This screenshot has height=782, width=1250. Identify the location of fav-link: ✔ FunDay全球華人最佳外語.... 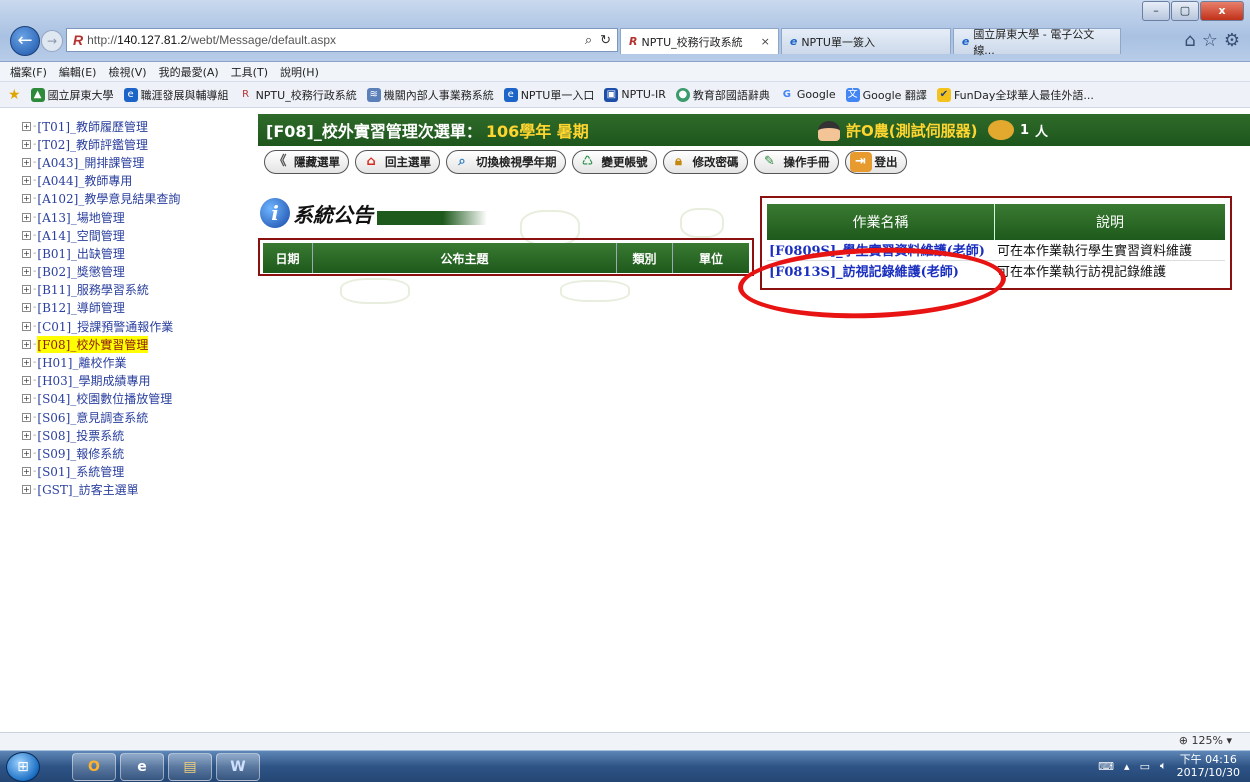
(1015, 95).